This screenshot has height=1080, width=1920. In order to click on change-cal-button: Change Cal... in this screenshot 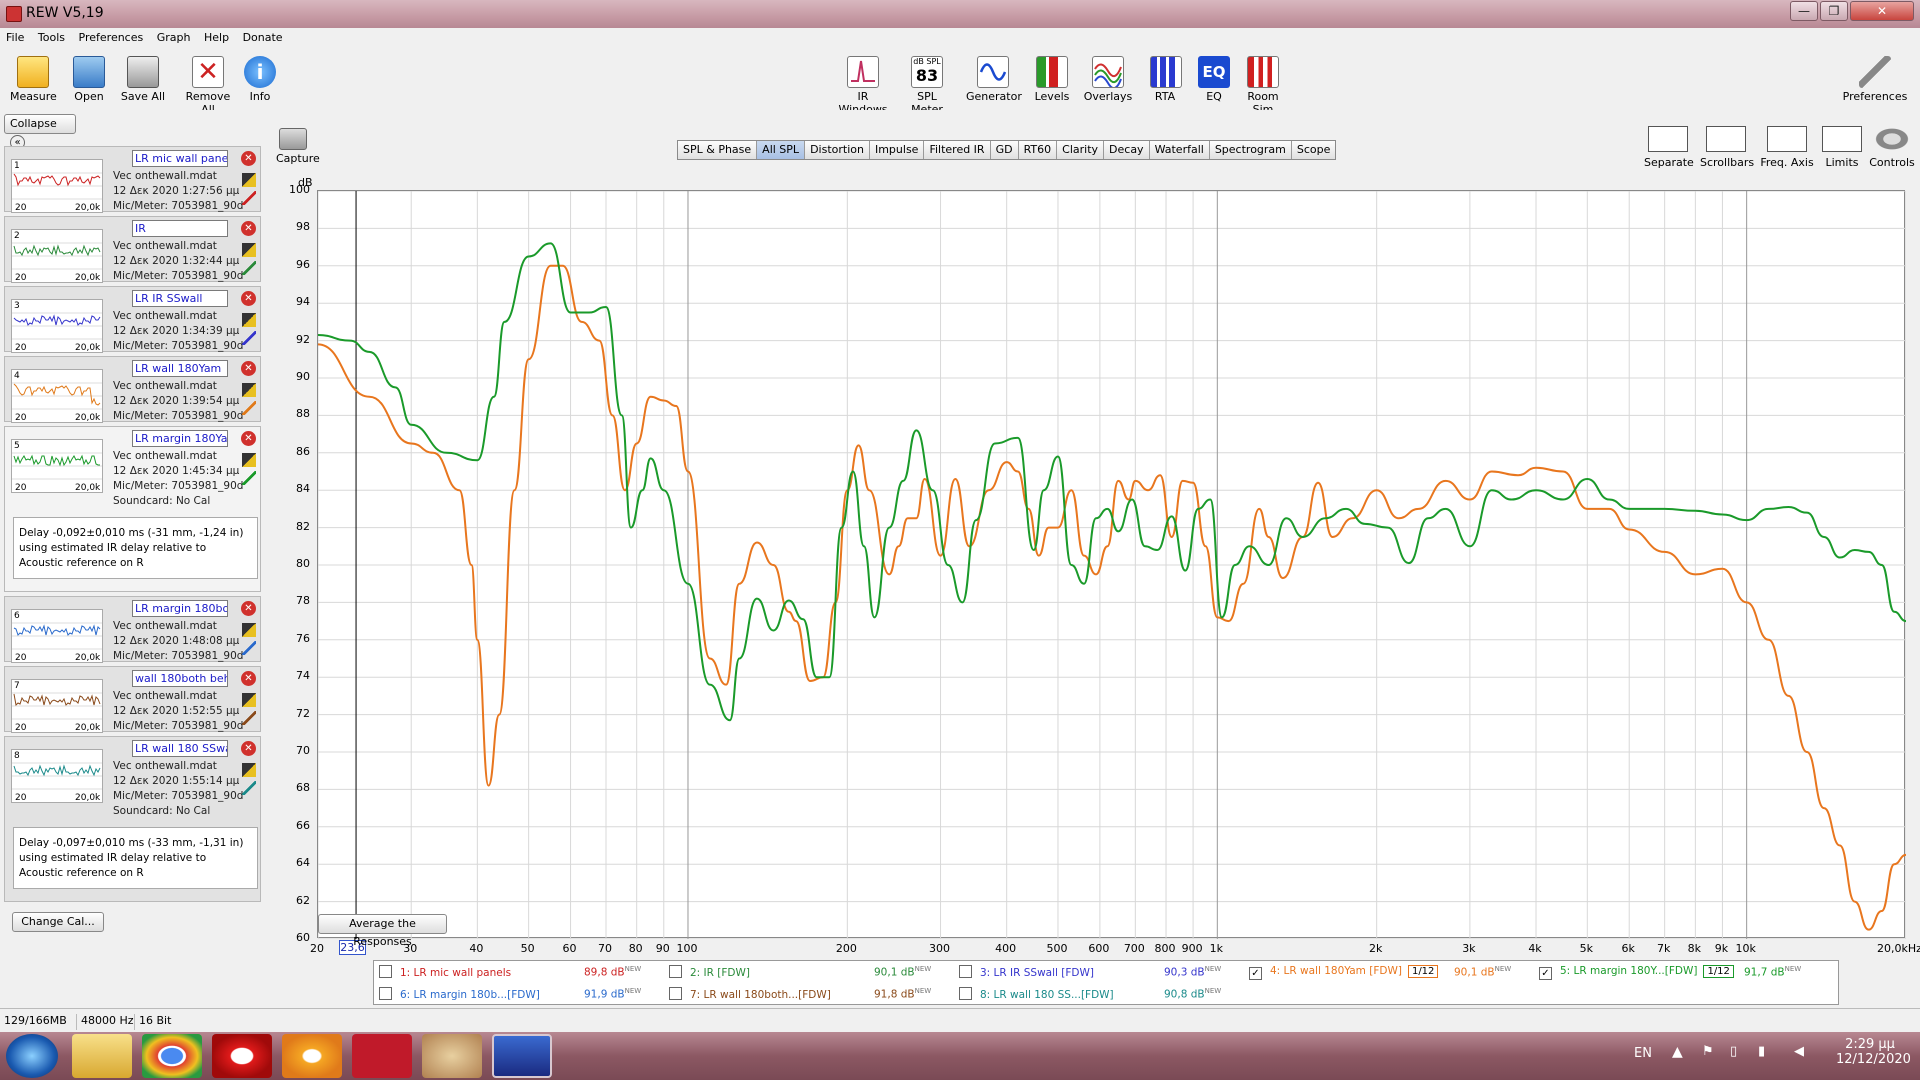, I will do `click(58, 922)`.